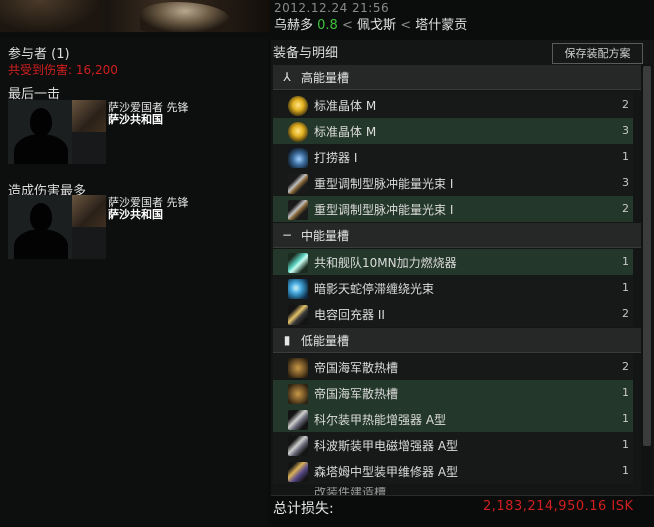  I want to click on slot-label: 低能量槽, so click(325, 341).